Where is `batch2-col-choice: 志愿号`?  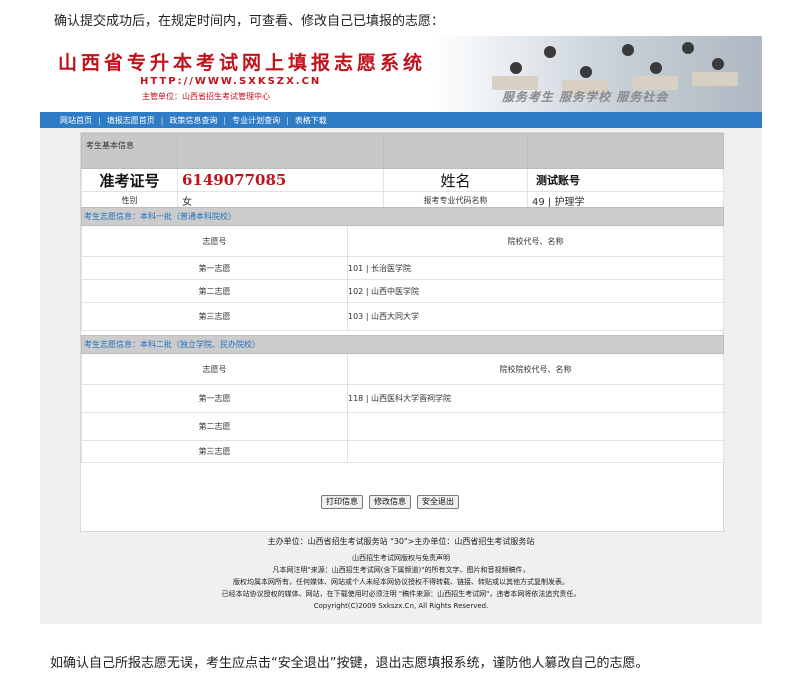
batch2-col-choice: 志愿号 is located at coordinates (214, 369).